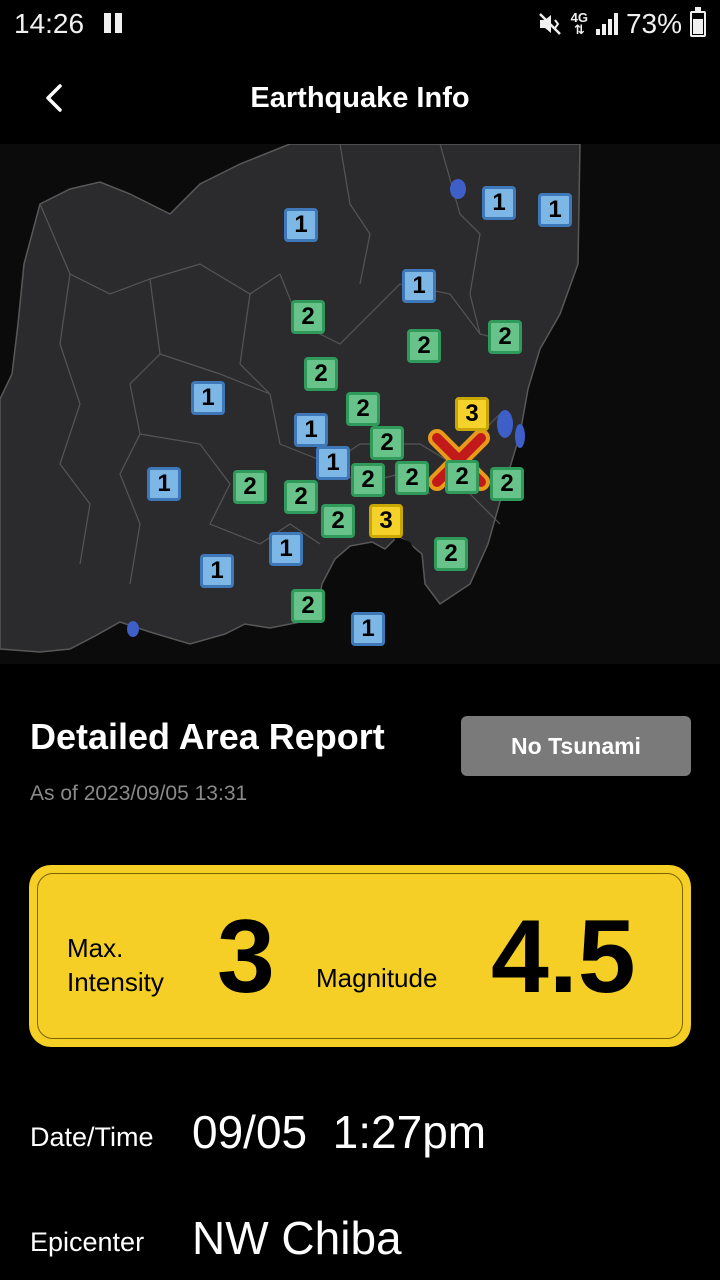  What do you see at coordinates (246, 957) in the screenshot?
I see `max-intensity-value: 3` at bounding box center [246, 957].